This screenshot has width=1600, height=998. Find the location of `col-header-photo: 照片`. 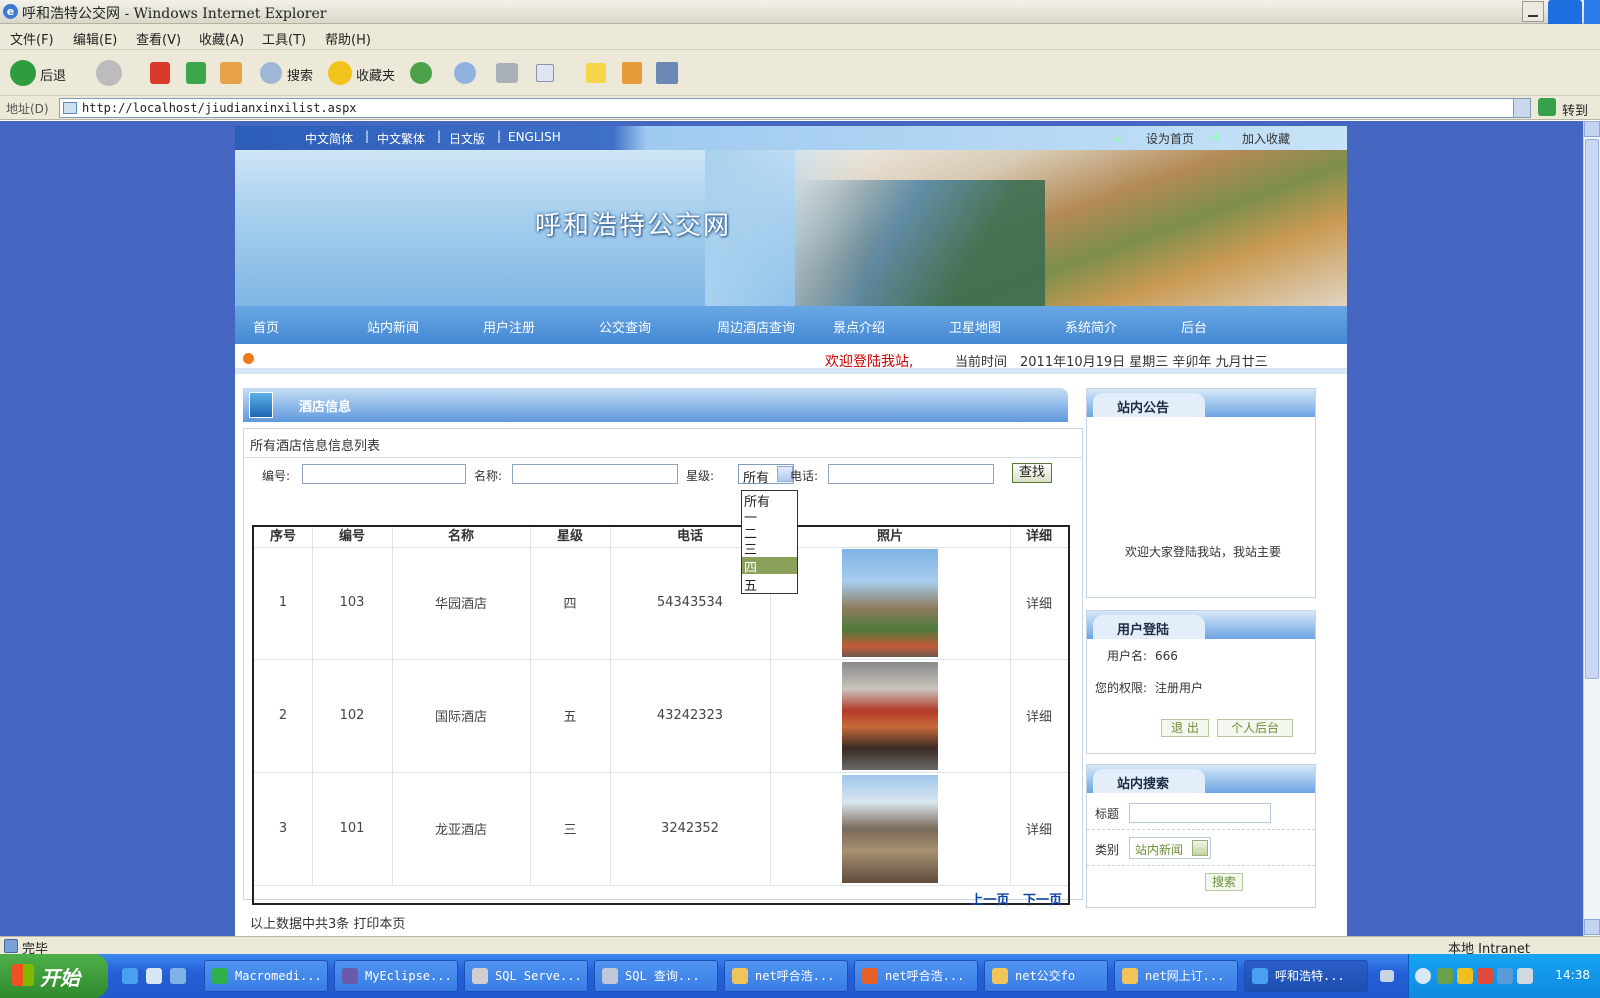

col-header-photo: 照片 is located at coordinates (889, 536).